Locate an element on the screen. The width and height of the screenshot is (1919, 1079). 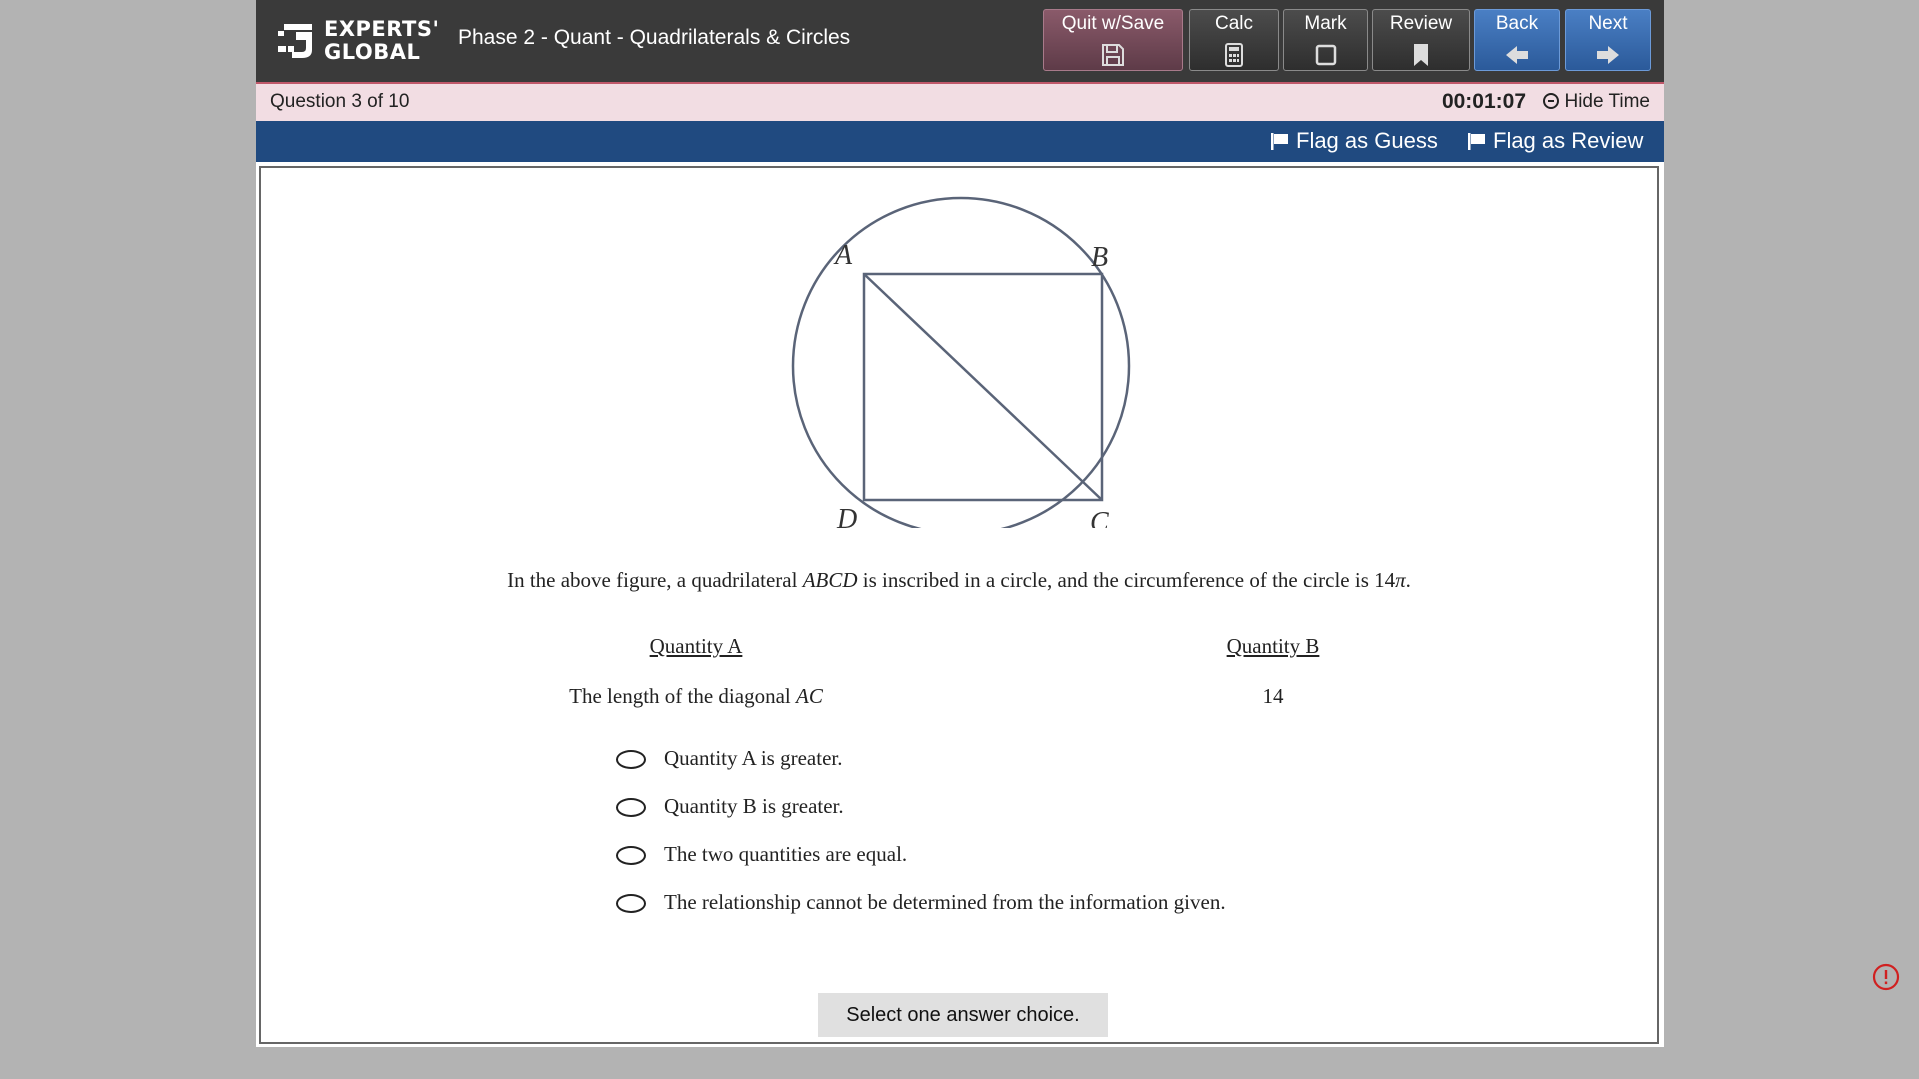
floppy-disk-icon is located at coordinates (1113, 55).